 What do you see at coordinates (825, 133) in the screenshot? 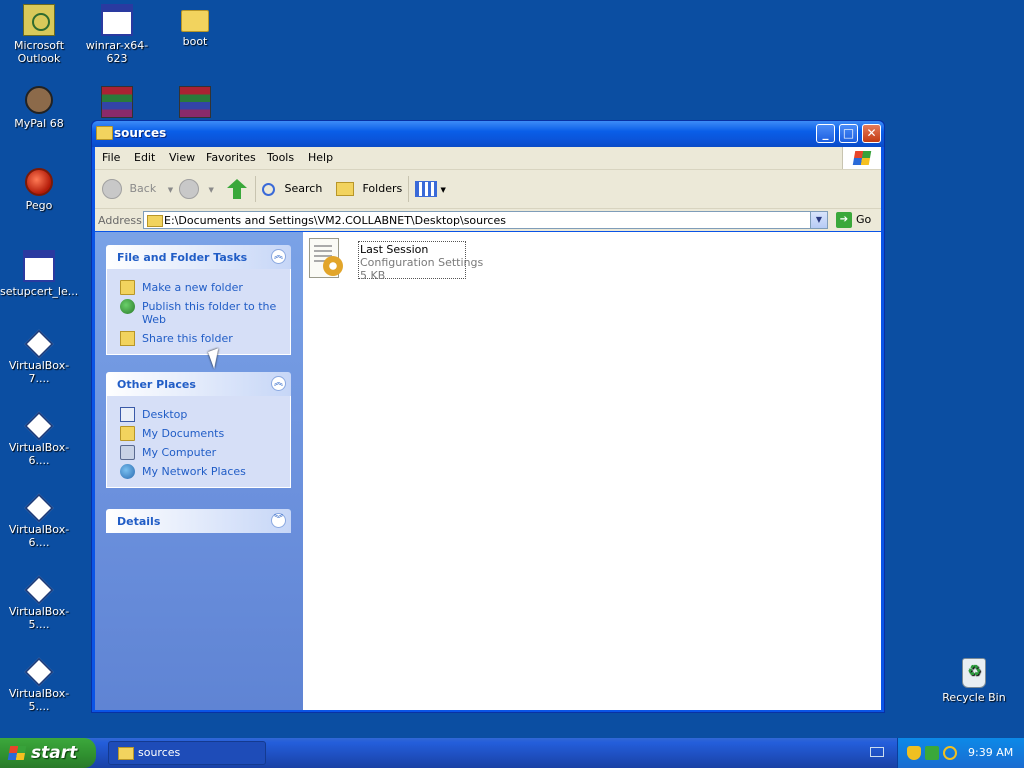
I see `minimize-button: _` at bounding box center [825, 133].